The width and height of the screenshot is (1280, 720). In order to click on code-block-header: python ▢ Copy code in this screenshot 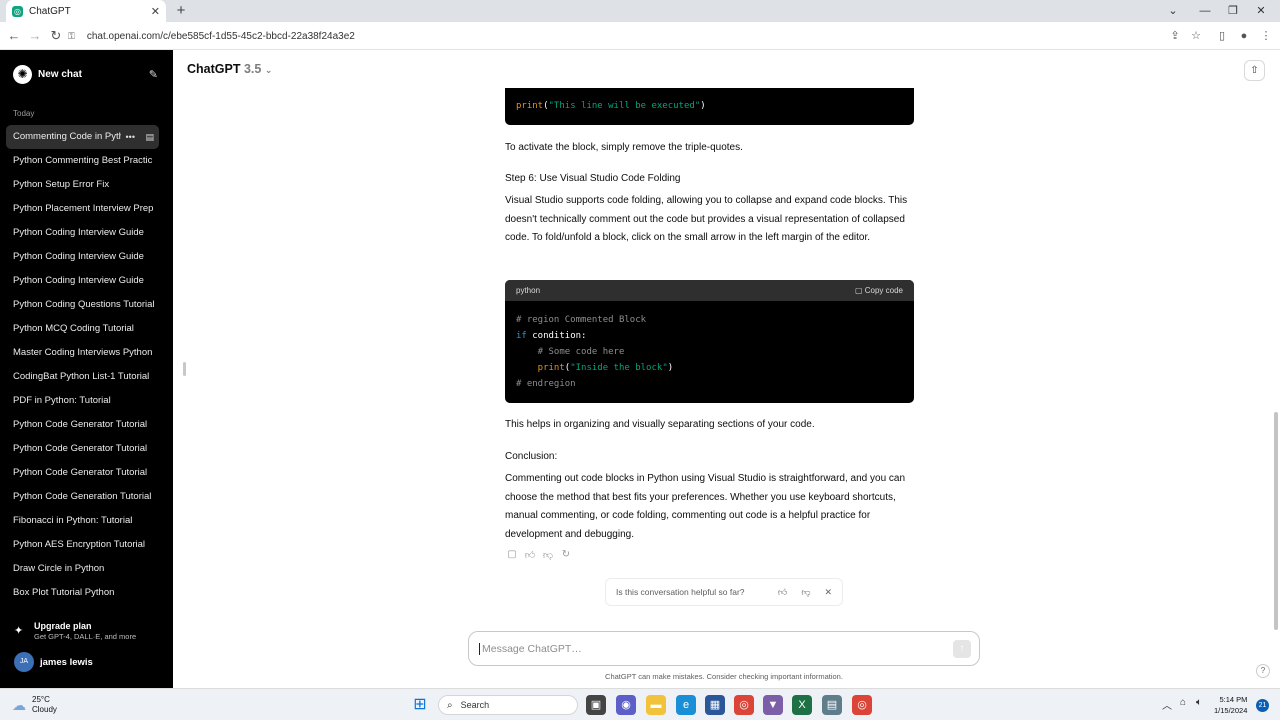, I will do `click(709, 290)`.